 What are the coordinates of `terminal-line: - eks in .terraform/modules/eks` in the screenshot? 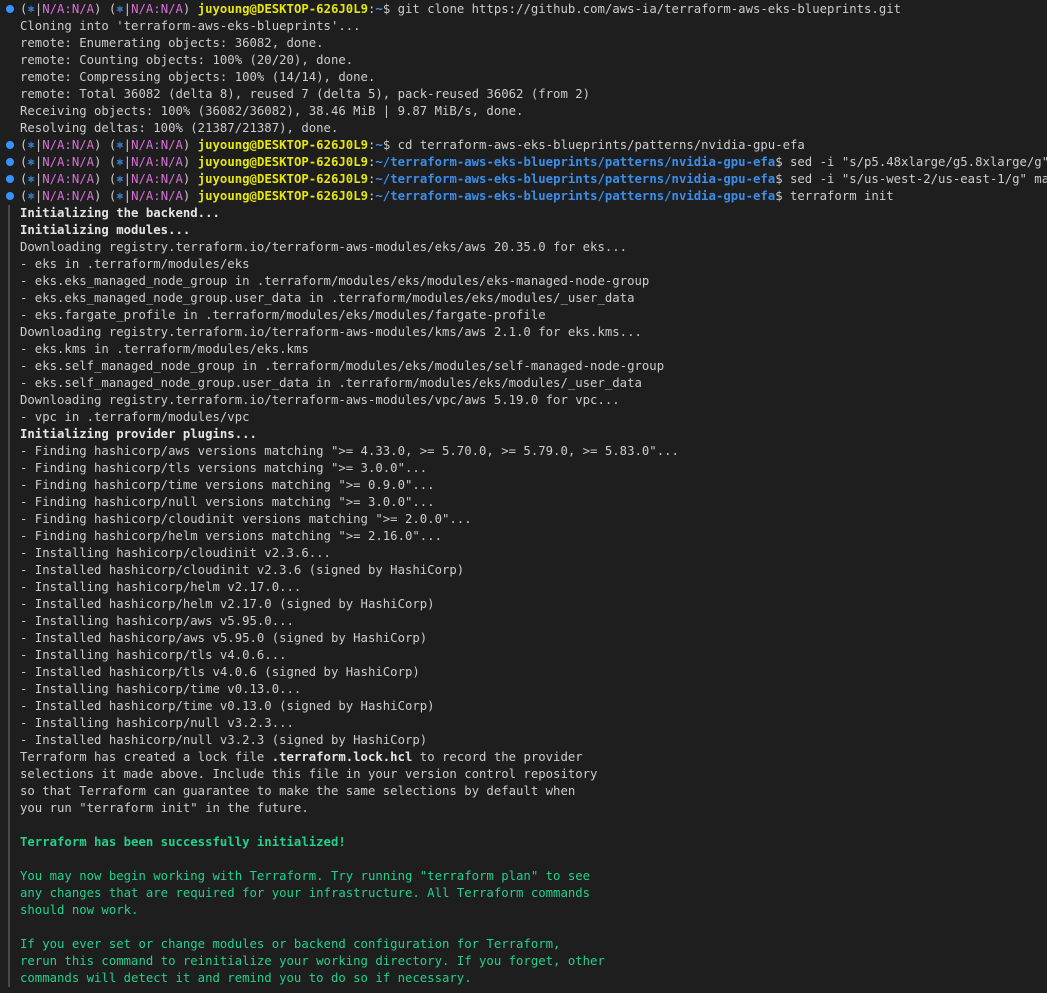 It's located at (523, 264).